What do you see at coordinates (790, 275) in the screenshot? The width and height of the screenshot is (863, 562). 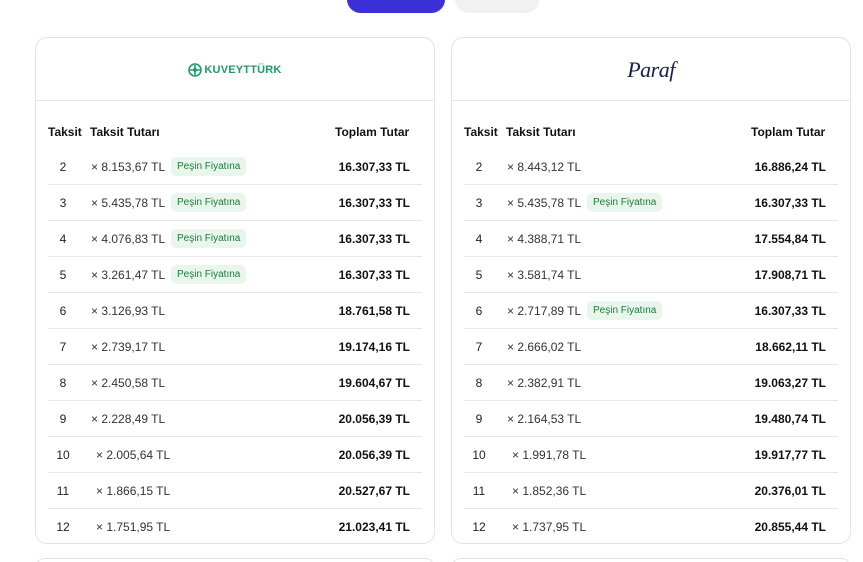 I see `total-amount: 17.908,71 TL` at bounding box center [790, 275].